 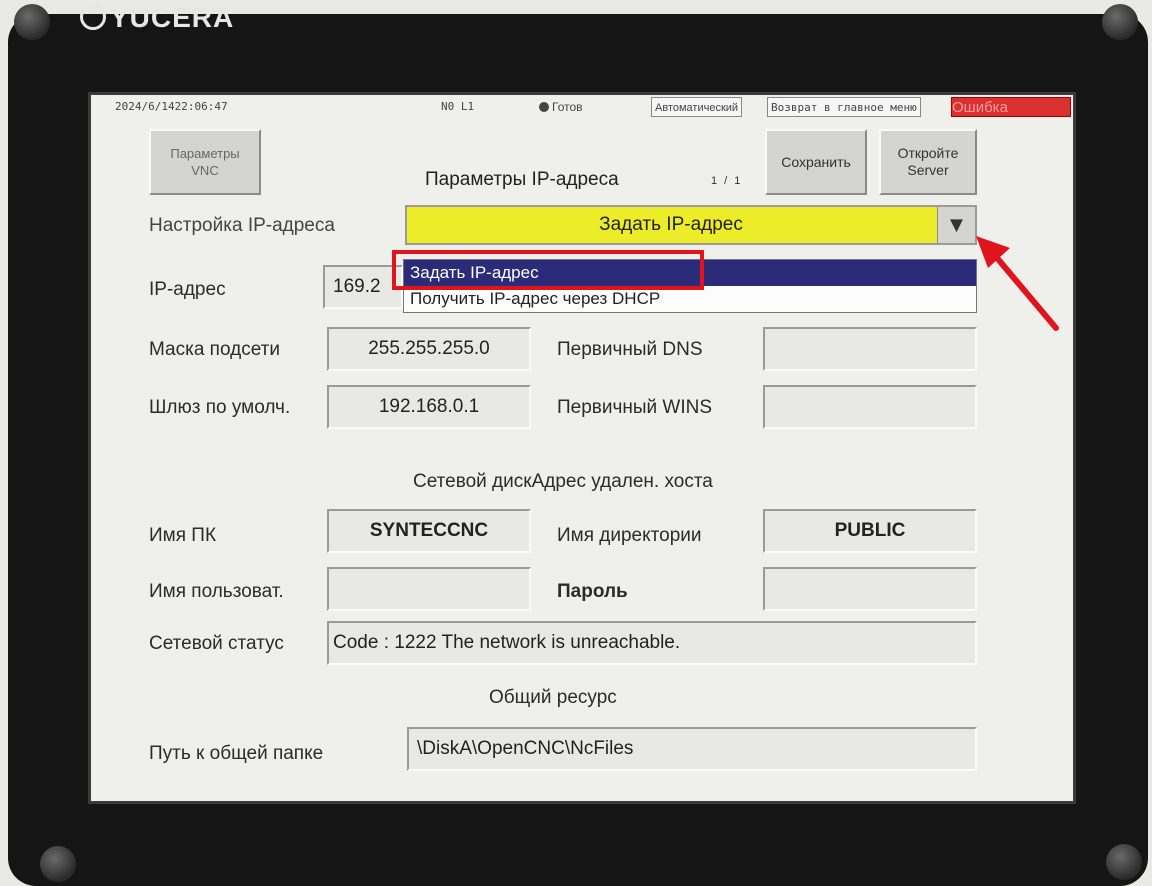 What do you see at coordinates (93, 17) in the screenshot?
I see `brand-mark-icon` at bounding box center [93, 17].